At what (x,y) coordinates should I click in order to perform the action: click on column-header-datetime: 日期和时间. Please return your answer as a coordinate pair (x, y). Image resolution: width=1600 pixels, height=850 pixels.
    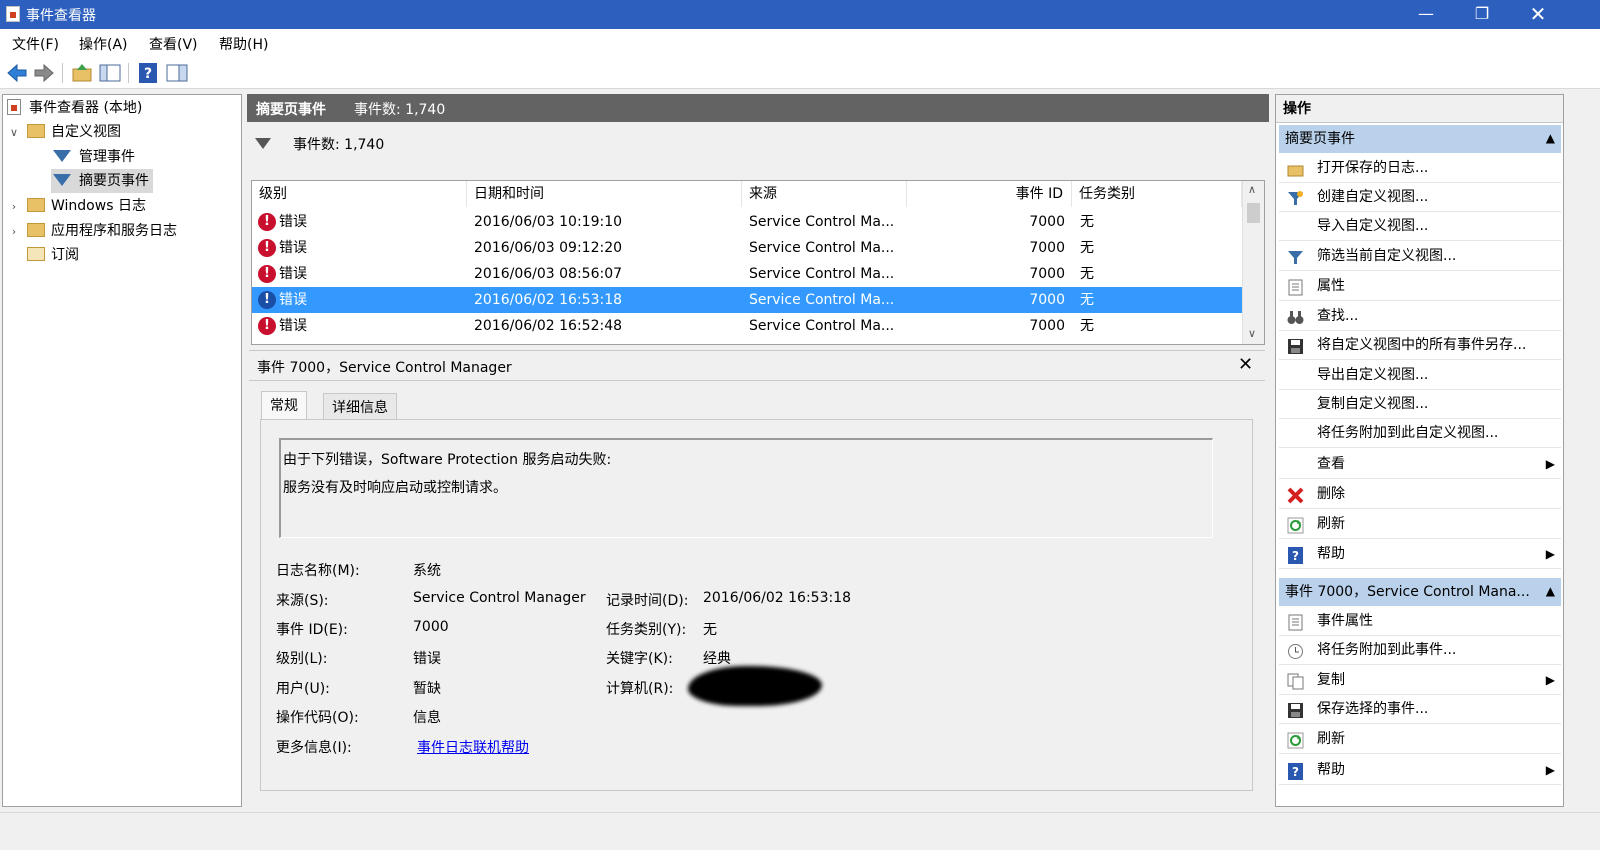
    Looking at the image, I should click on (604, 194).